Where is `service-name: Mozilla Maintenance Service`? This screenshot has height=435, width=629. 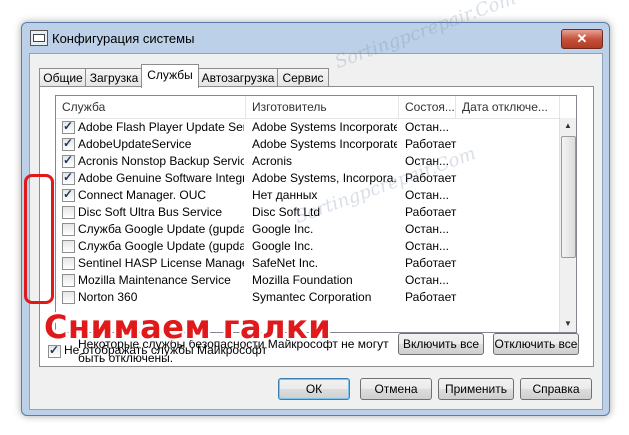 service-name: Mozilla Maintenance Service is located at coordinates (154, 280).